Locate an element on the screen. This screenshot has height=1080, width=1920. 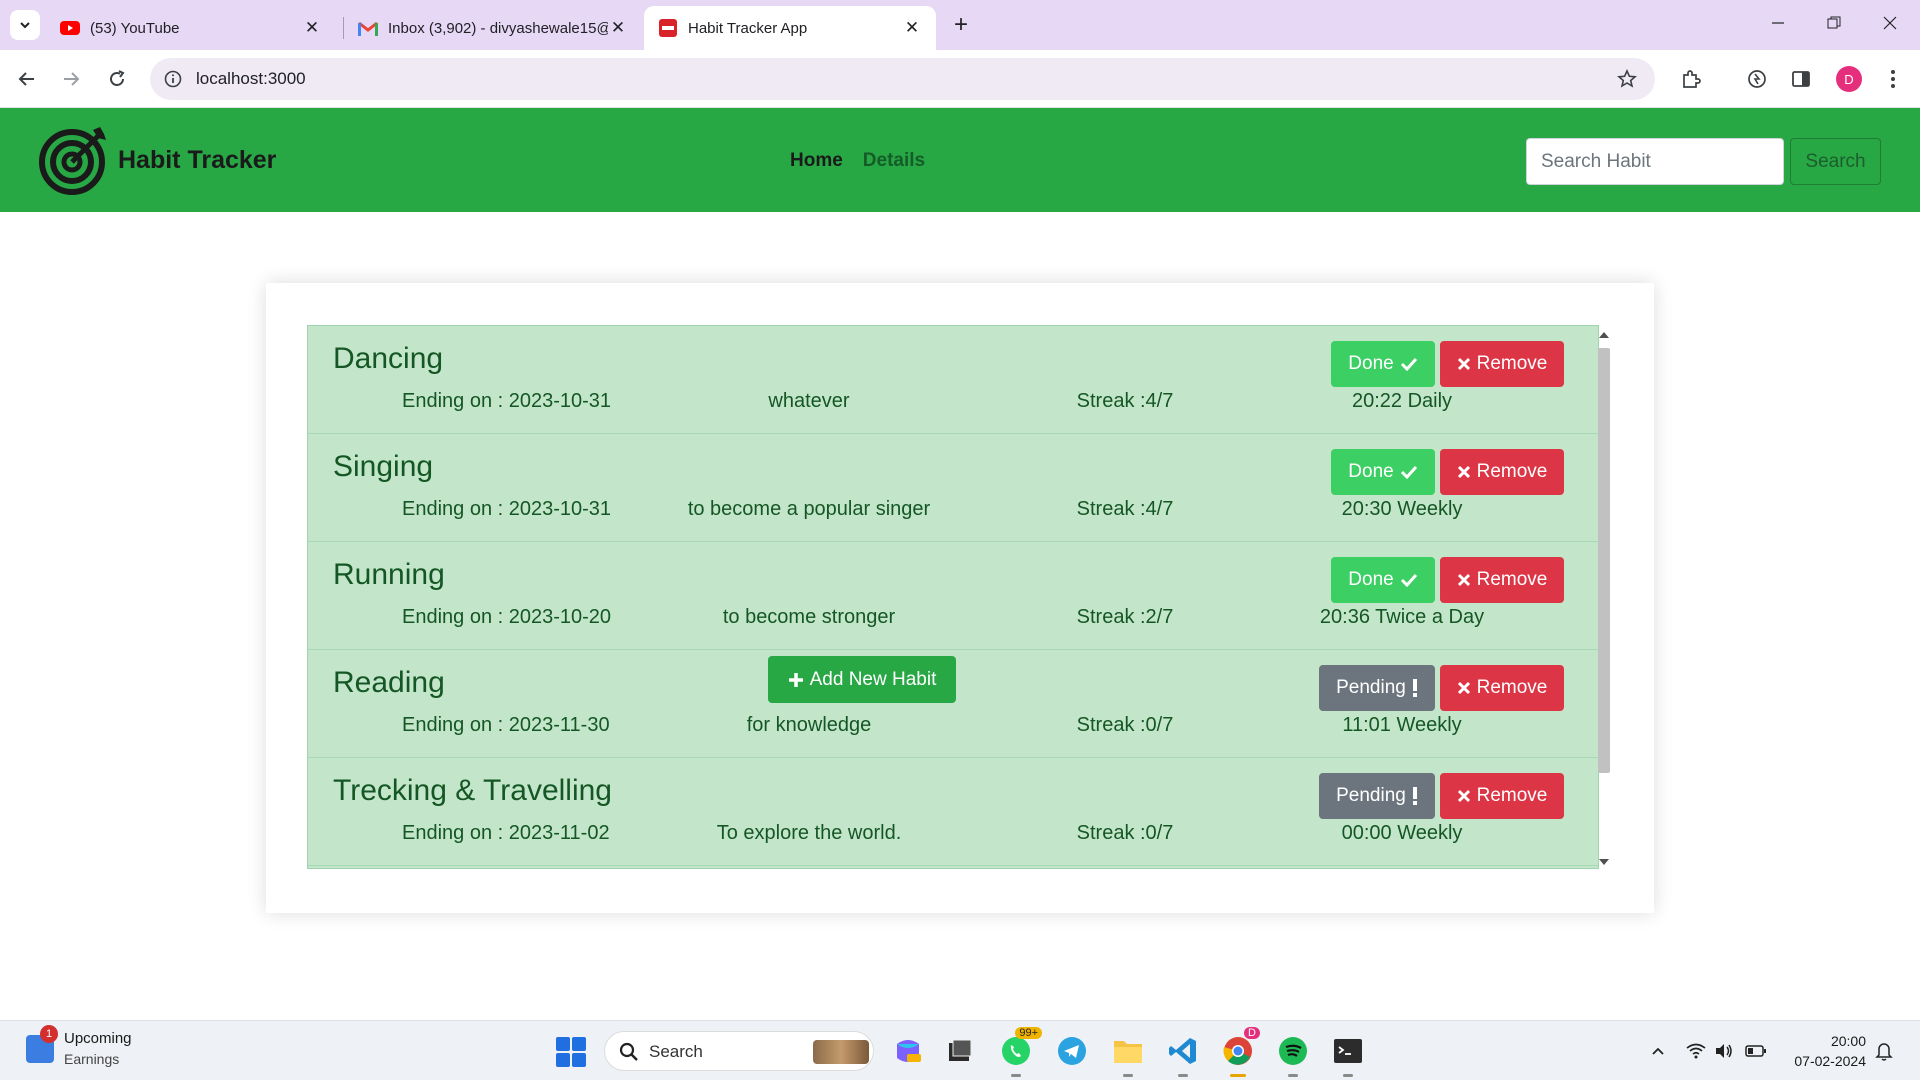
spotify-app is located at coordinates (1293, 1055).